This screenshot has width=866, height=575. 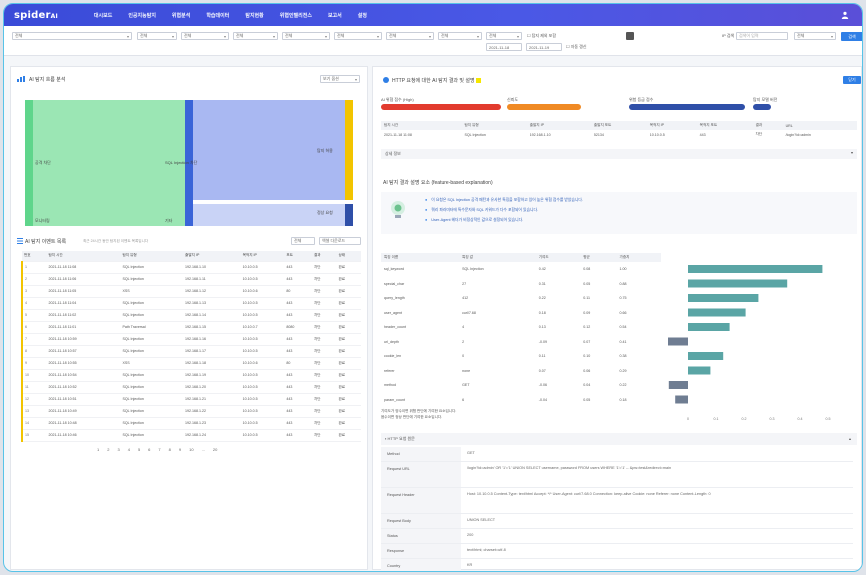 I want to click on table-row: query_length 412 0.22 0.11 0.75, so click(x=521, y=298).